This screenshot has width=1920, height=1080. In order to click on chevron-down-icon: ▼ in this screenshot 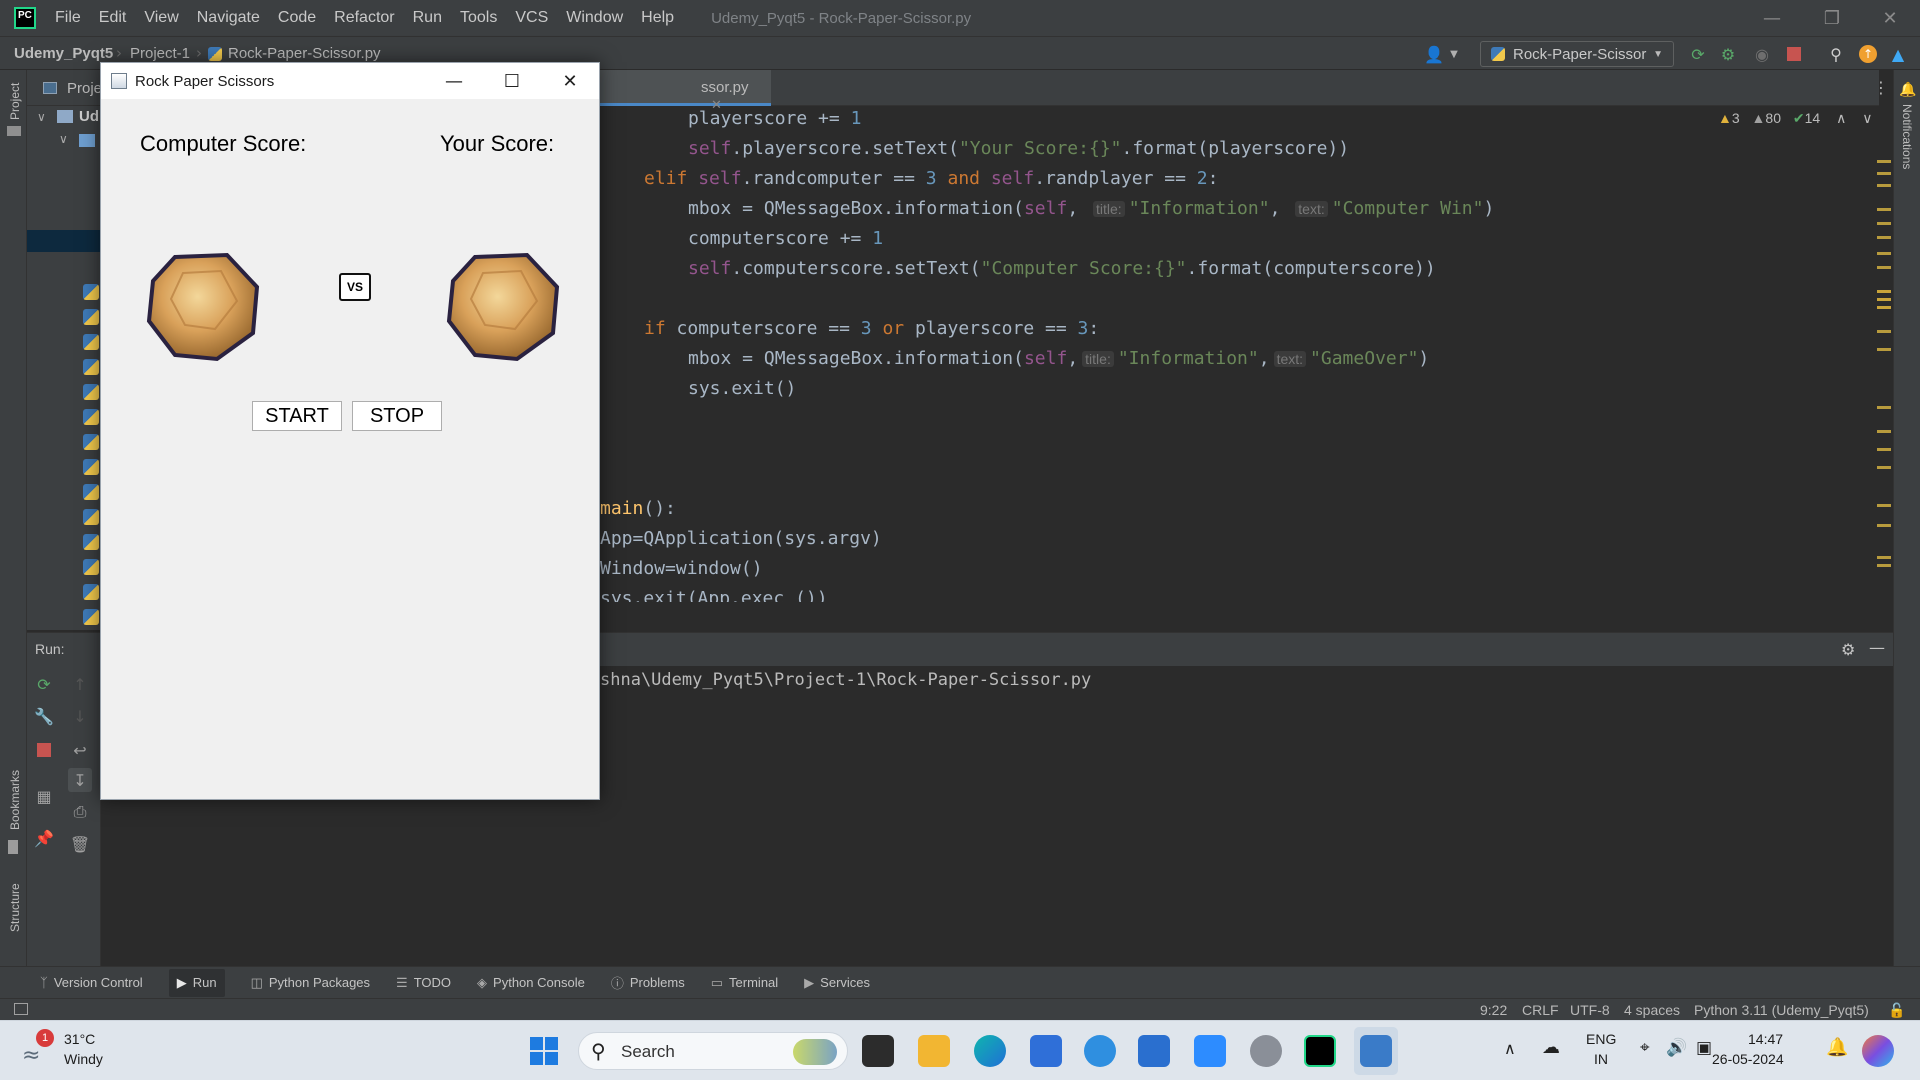, I will do `click(1454, 54)`.